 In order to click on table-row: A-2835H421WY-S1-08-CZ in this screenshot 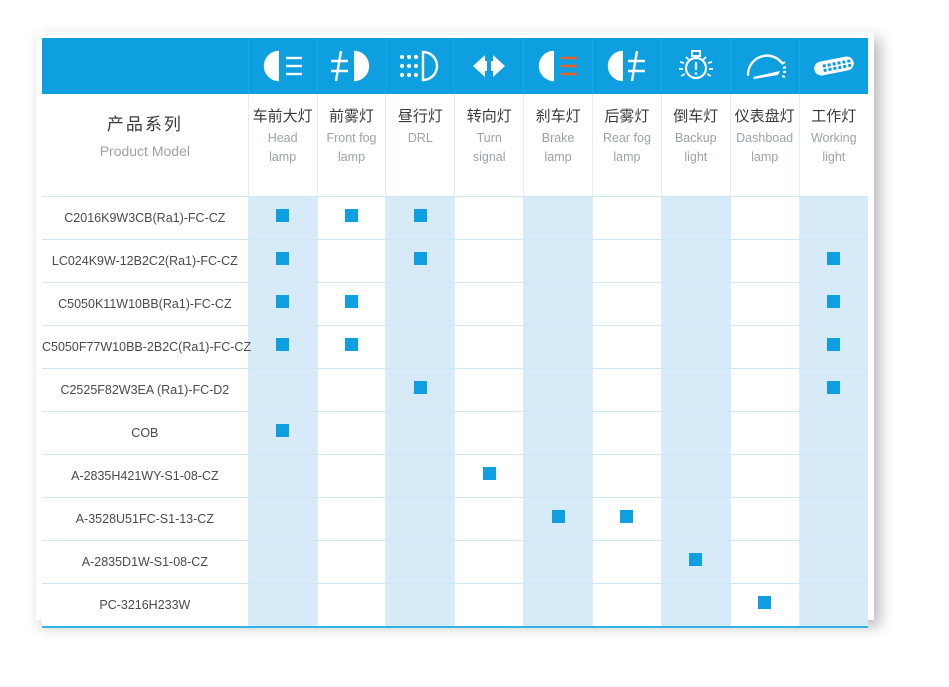, I will do `click(455, 476)`.